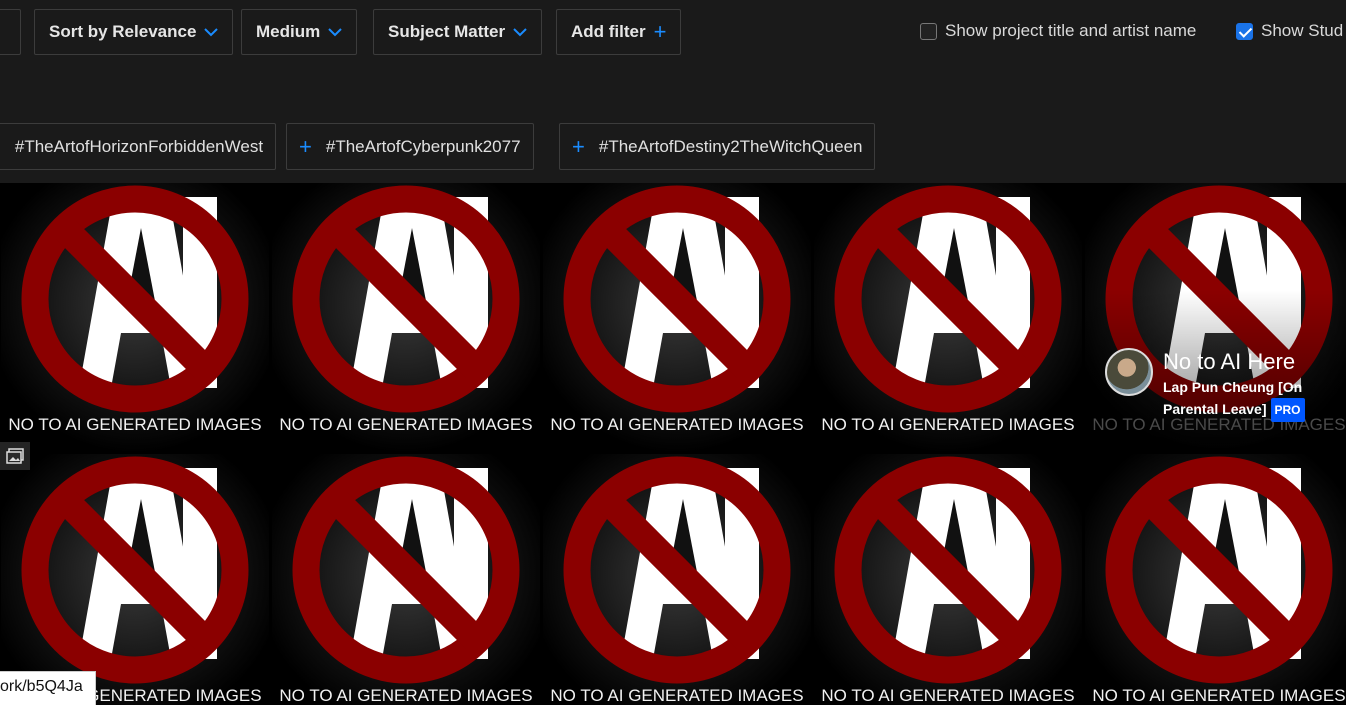  What do you see at coordinates (1071, 30) in the screenshot?
I see `show-title-label: Show project title and artist name` at bounding box center [1071, 30].